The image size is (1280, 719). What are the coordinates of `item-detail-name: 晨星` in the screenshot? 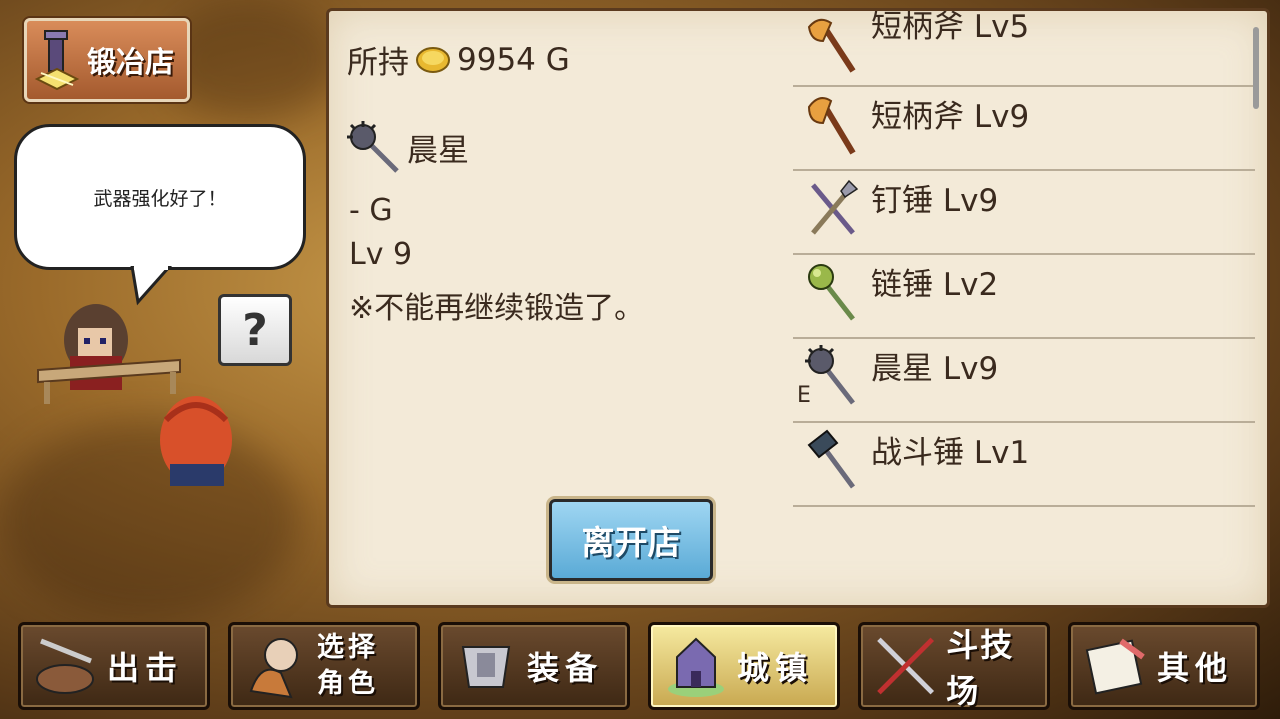 It's located at (438, 151).